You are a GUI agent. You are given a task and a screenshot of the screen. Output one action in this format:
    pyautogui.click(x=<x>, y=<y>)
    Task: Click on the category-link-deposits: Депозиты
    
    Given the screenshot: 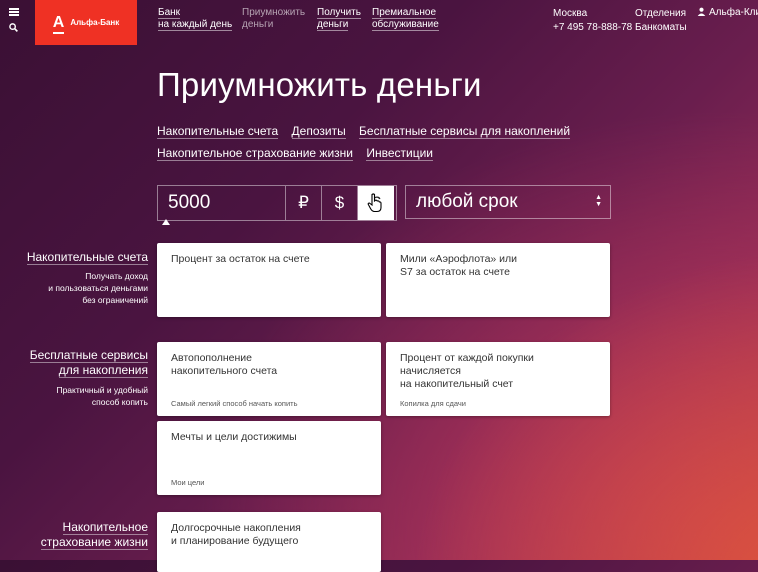 What is the action you would take?
    pyautogui.click(x=318, y=131)
    